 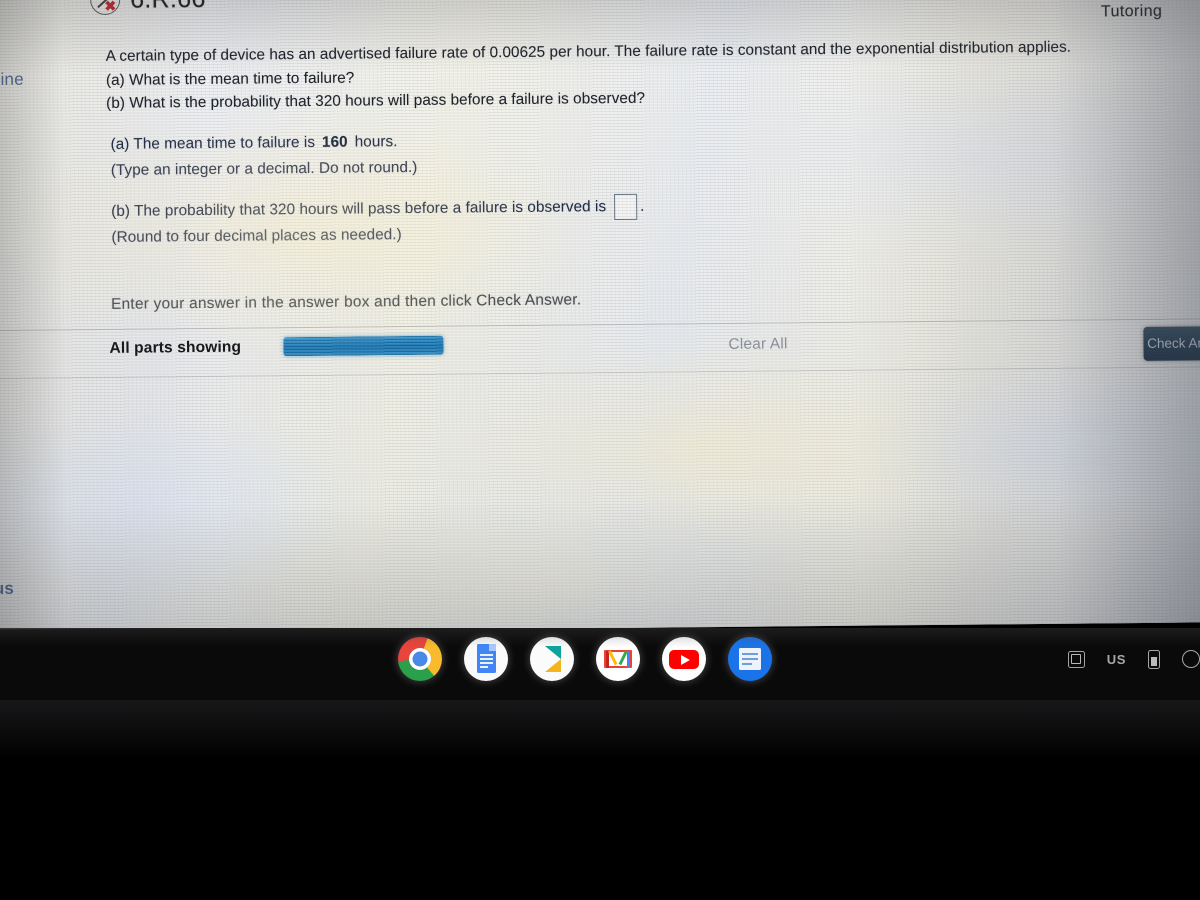 What do you see at coordinates (1154, 659) in the screenshot?
I see `battery-icon` at bounding box center [1154, 659].